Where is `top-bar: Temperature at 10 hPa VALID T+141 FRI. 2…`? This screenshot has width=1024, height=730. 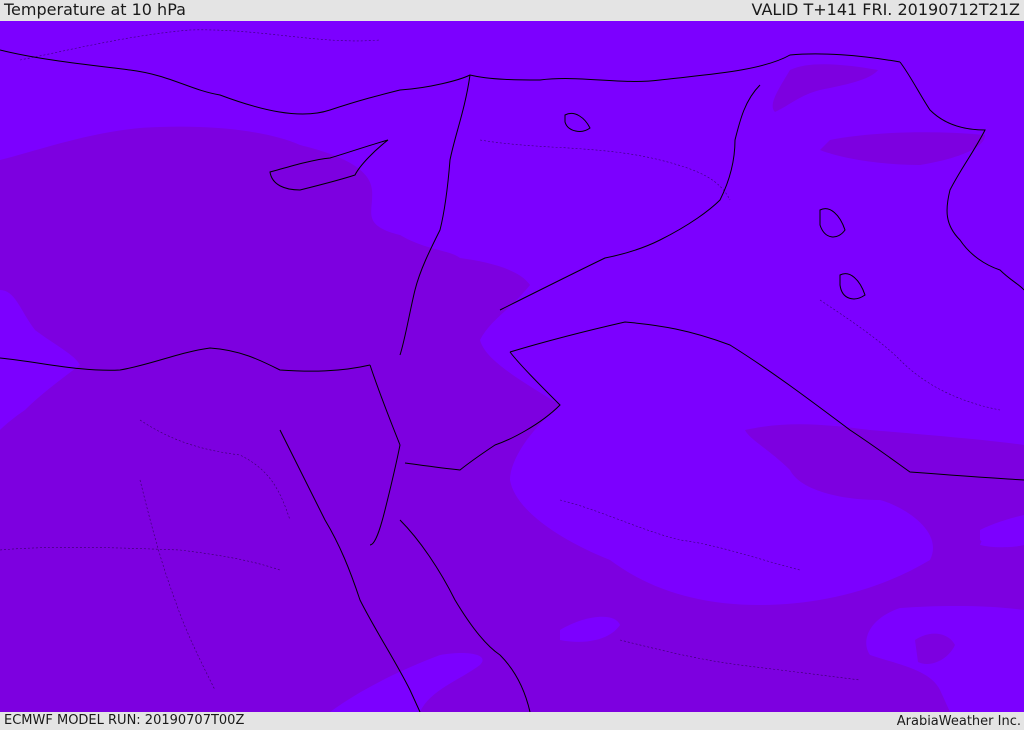
top-bar: Temperature at 10 hPa VALID T+141 FRI. 2… is located at coordinates (512, 10).